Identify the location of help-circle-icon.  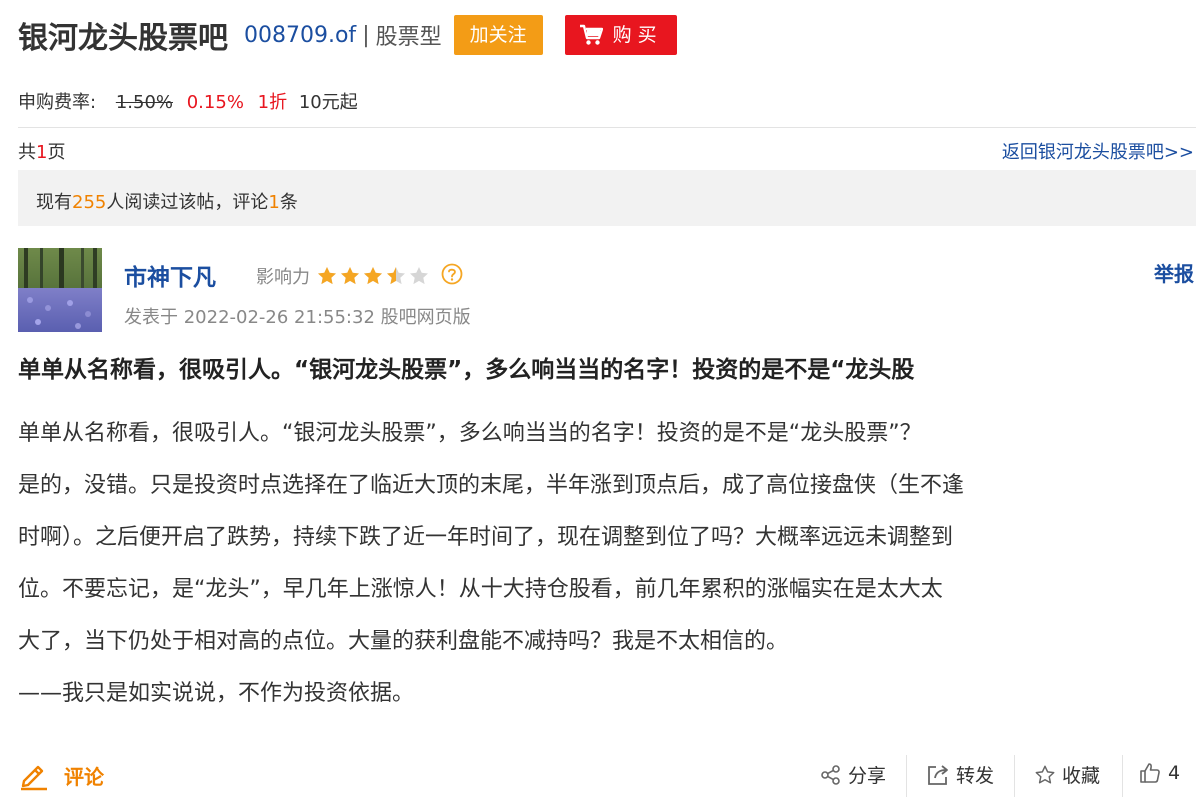
(452, 276).